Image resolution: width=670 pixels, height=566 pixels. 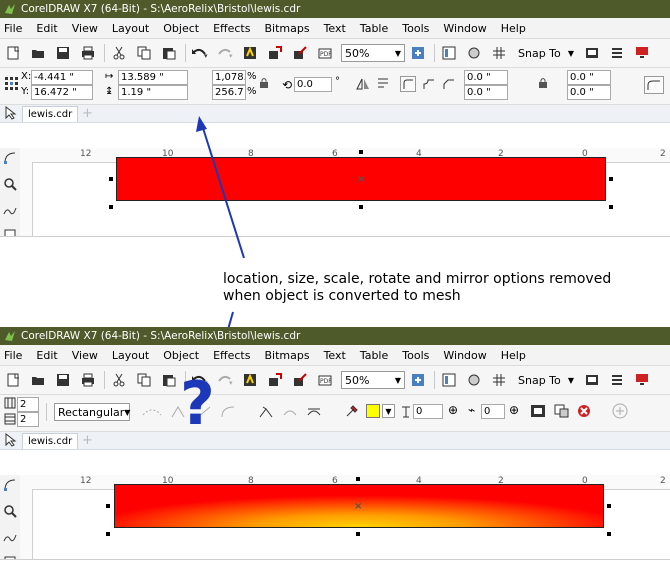 I want to click on selection-mode-value: Rectangular, so click(x=91, y=412).